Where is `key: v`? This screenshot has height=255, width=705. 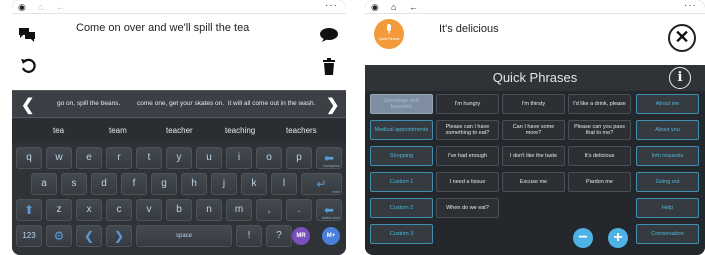
key: v is located at coordinates (149, 210).